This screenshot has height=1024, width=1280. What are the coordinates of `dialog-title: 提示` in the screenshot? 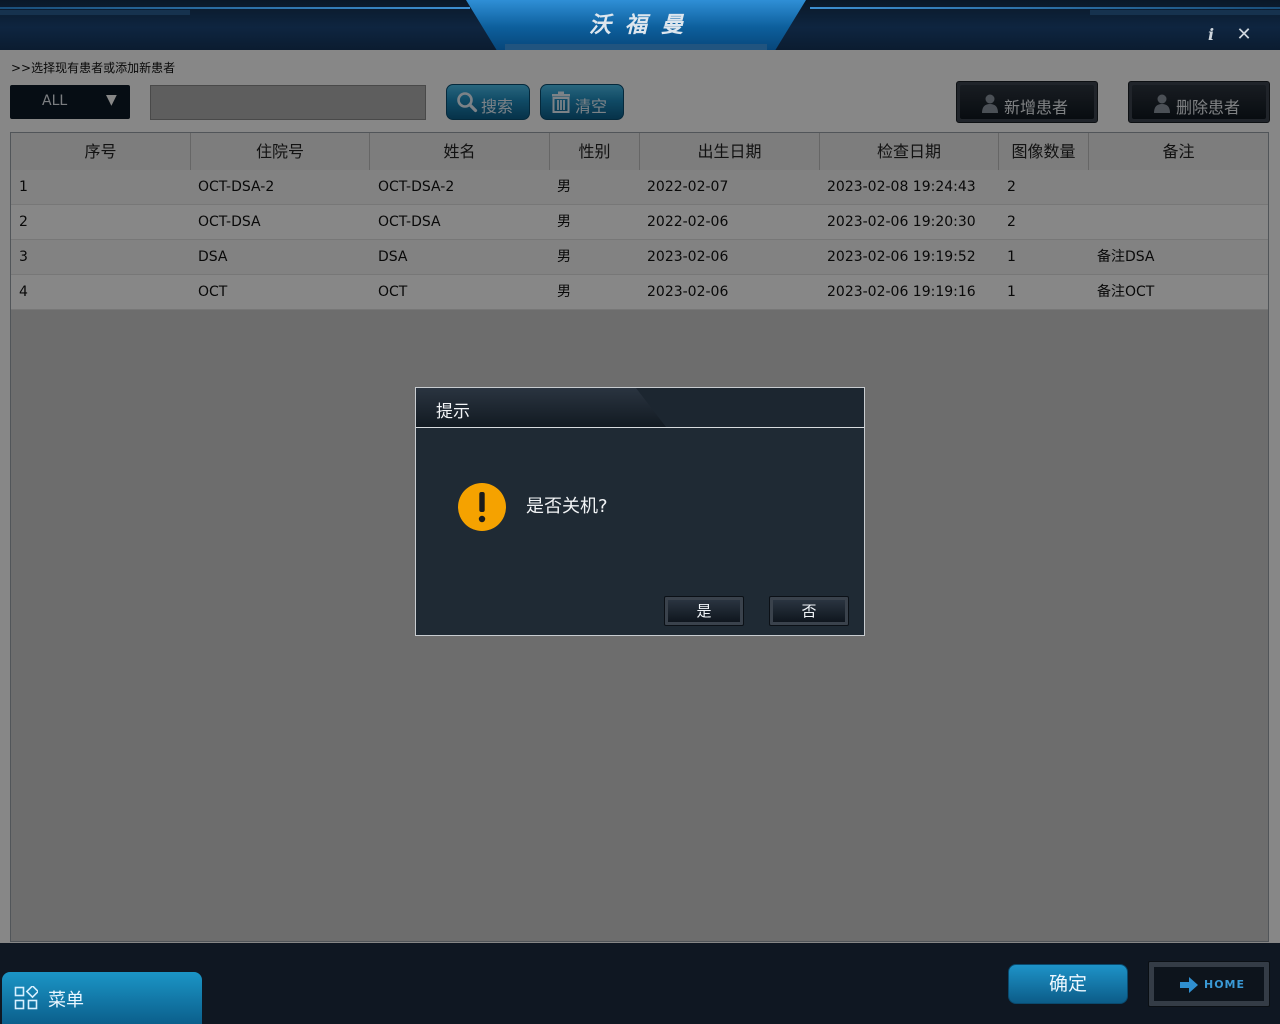 It's located at (453, 412).